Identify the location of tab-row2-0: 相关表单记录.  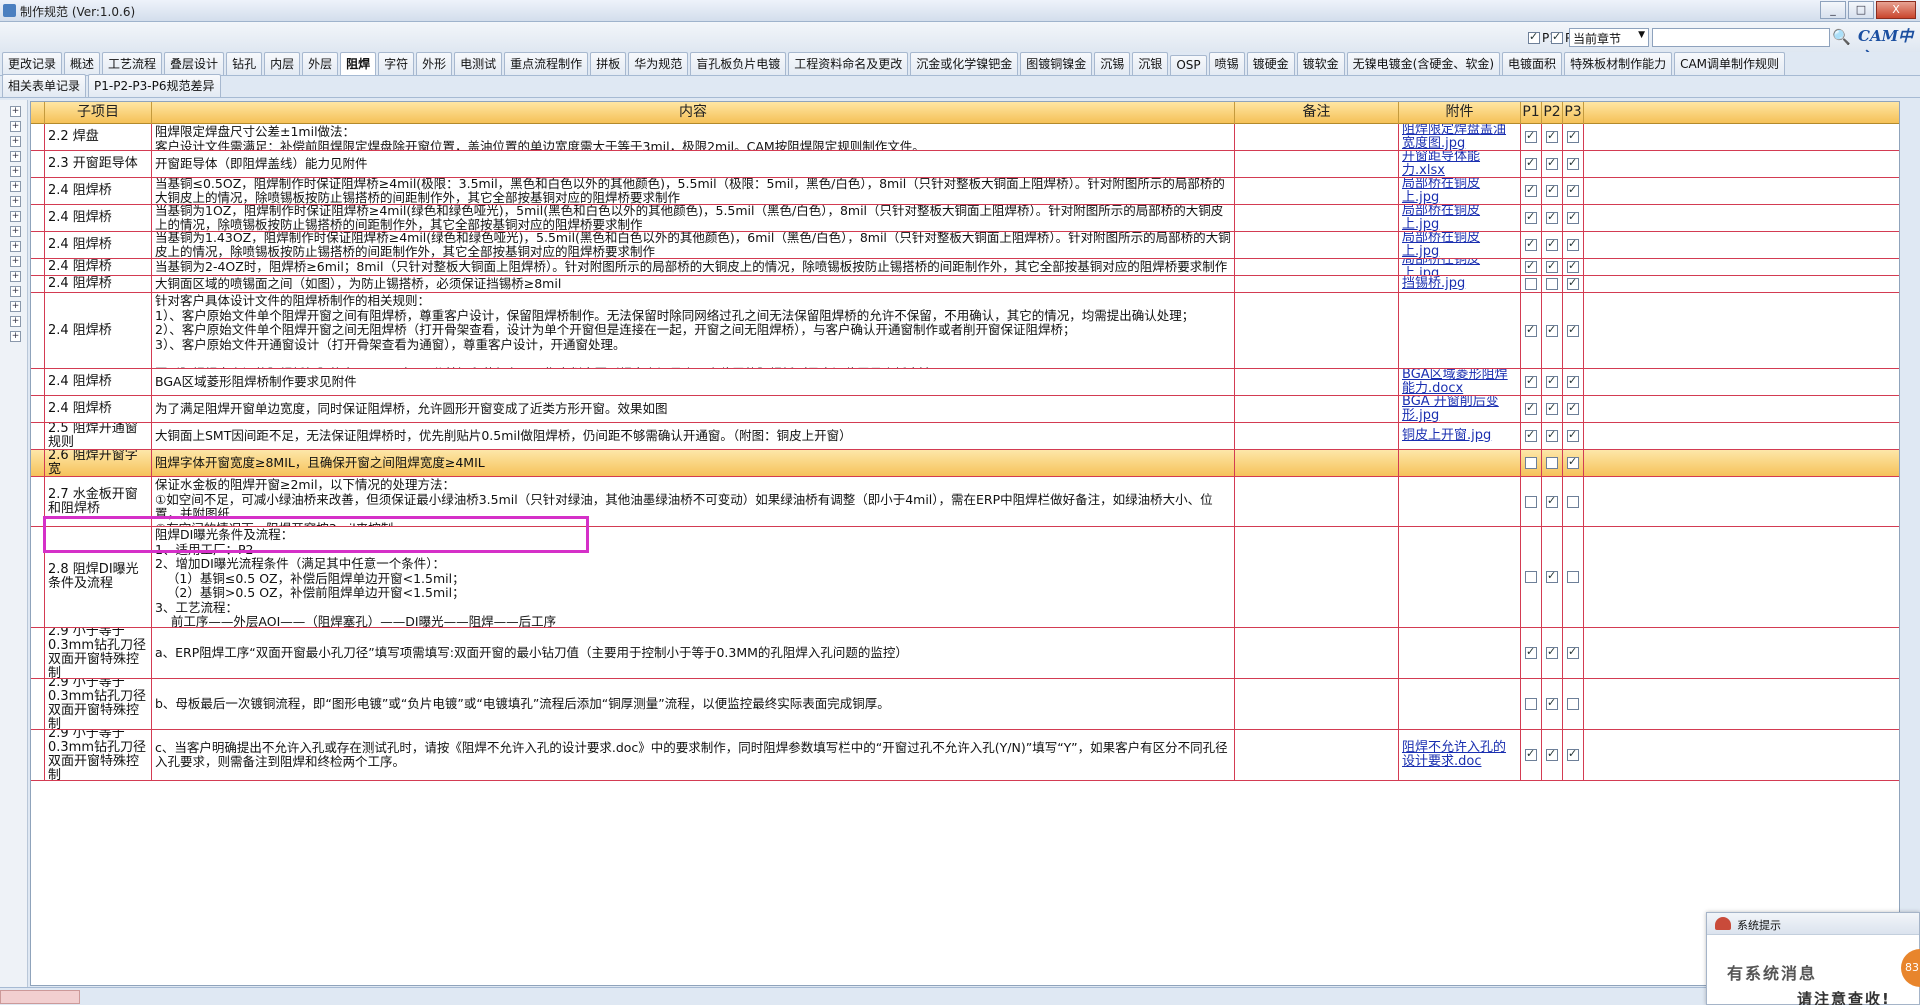
(44, 85).